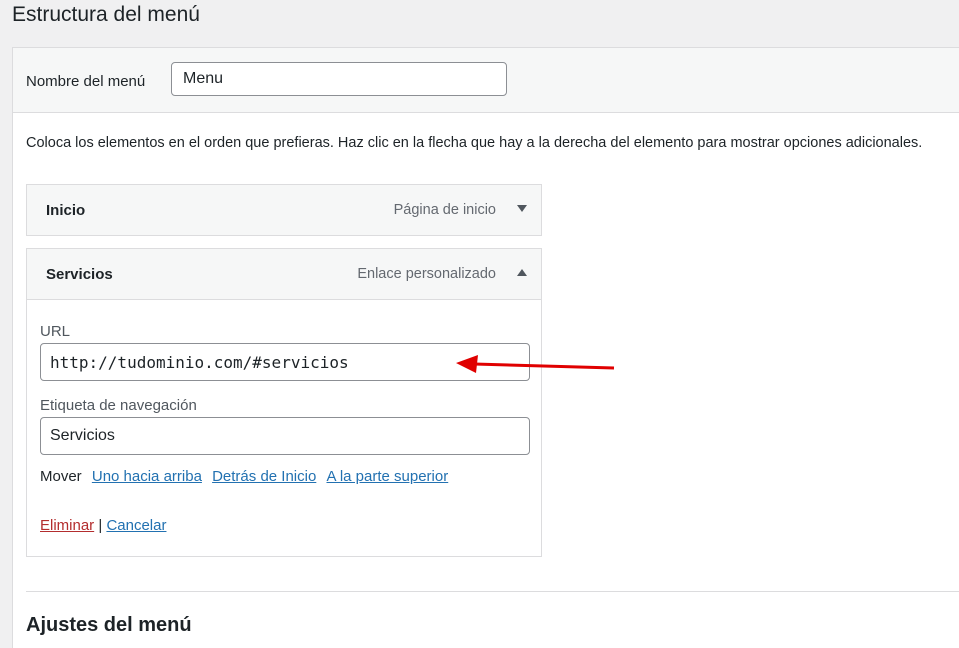  What do you see at coordinates (66, 210) in the screenshot?
I see `menu-item-title: Inicio` at bounding box center [66, 210].